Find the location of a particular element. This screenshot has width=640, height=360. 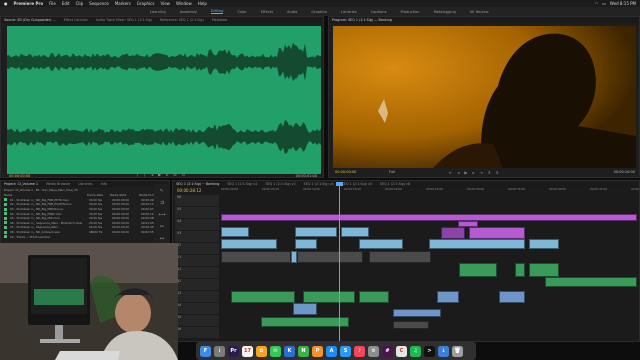

photos-icon: ✿ is located at coordinates (261, 351).